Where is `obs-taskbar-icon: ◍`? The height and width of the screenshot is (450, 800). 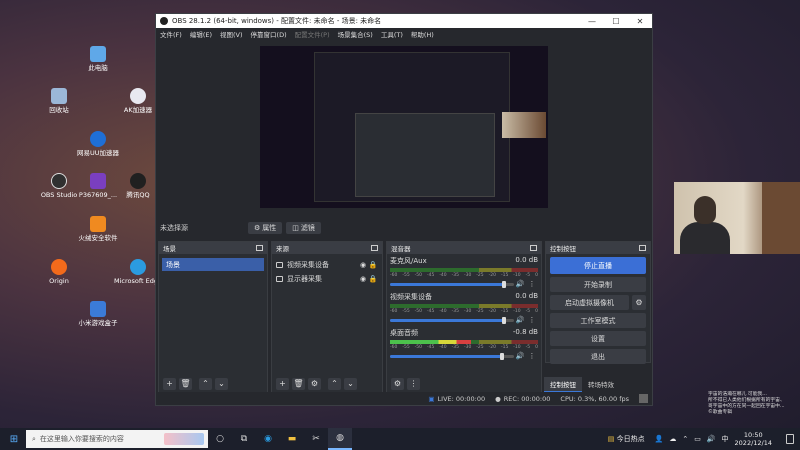 obs-taskbar-icon: ◍ is located at coordinates (340, 439).